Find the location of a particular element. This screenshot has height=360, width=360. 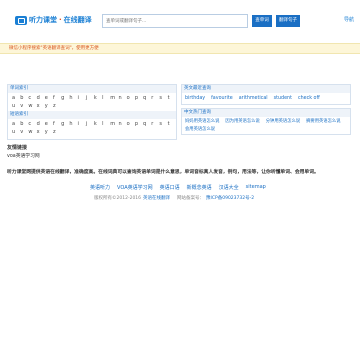

translate-sentence-button: 翻译句子 is located at coordinates (288, 21).